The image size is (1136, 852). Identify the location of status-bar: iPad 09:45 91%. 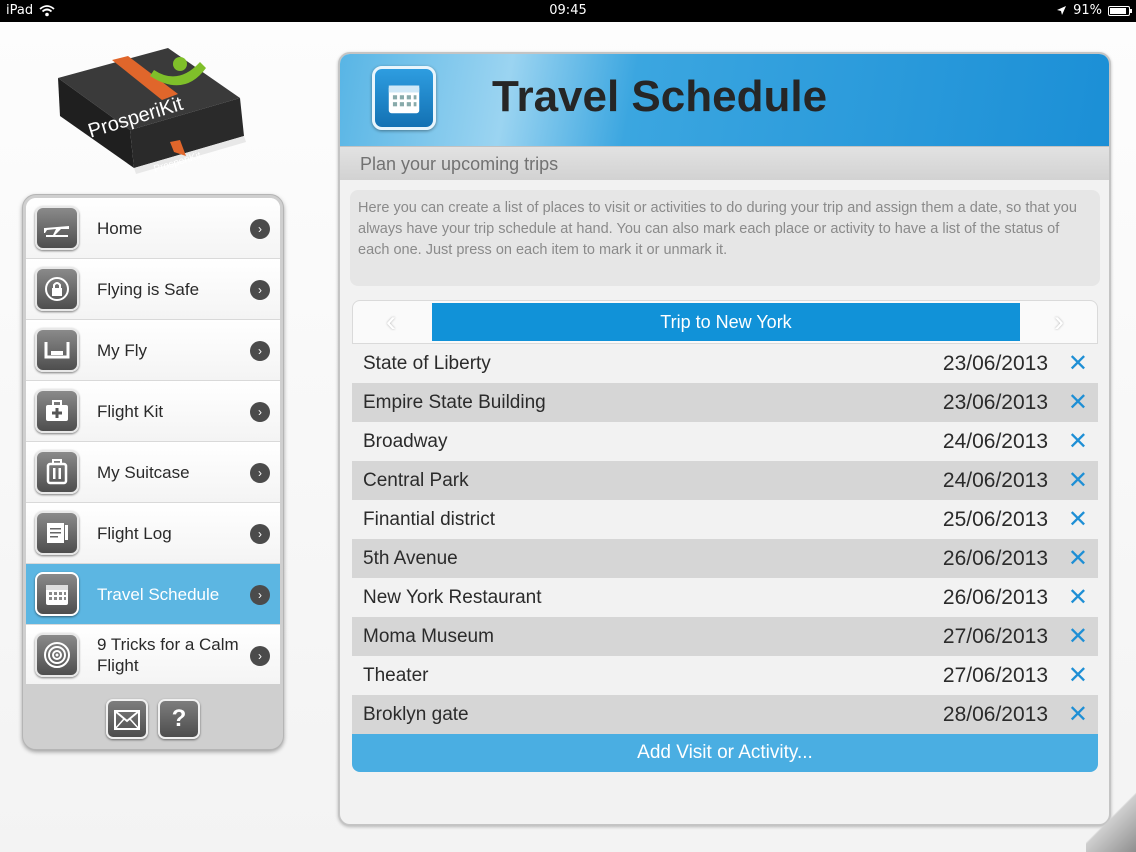
(568, 11).